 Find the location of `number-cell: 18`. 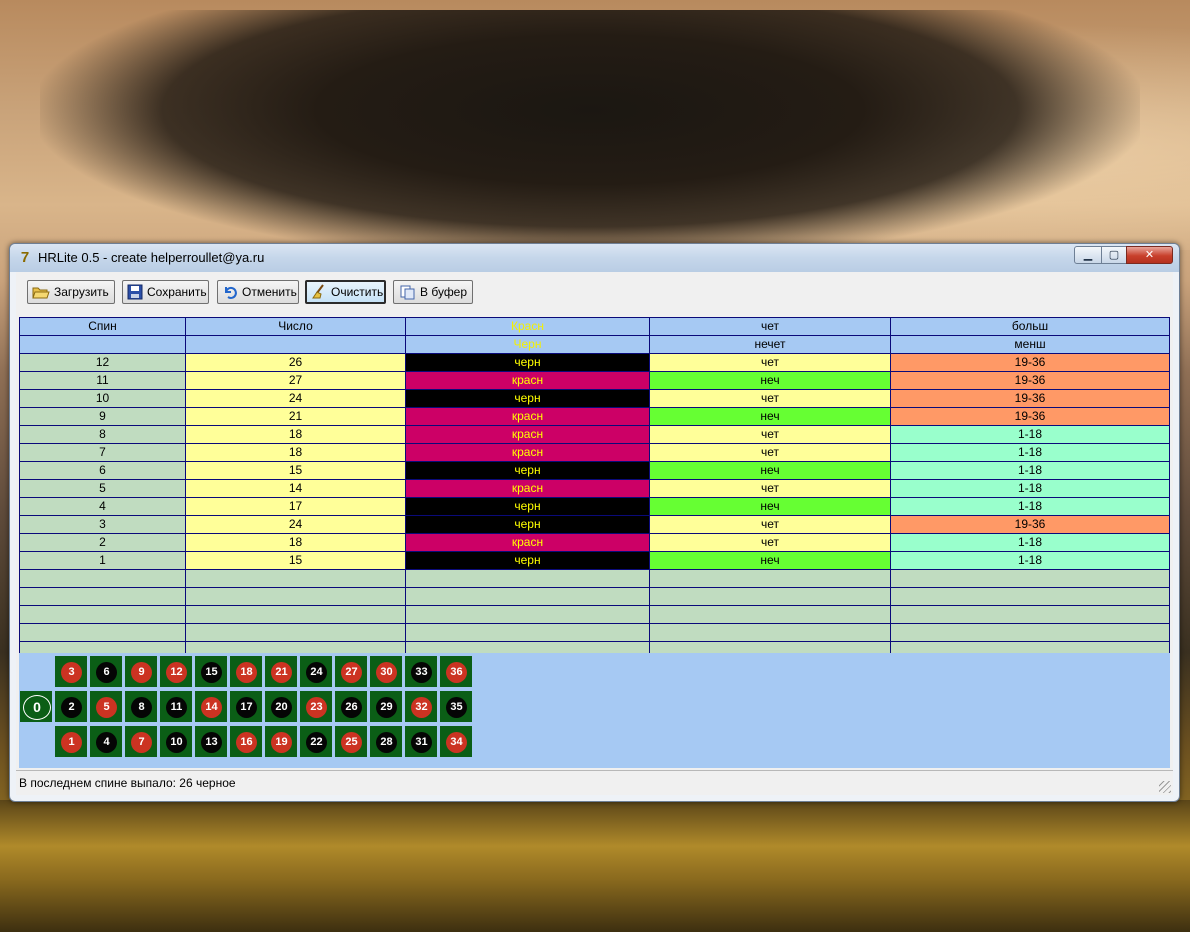

number-cell: 18 is located at coordinates (295, 542).